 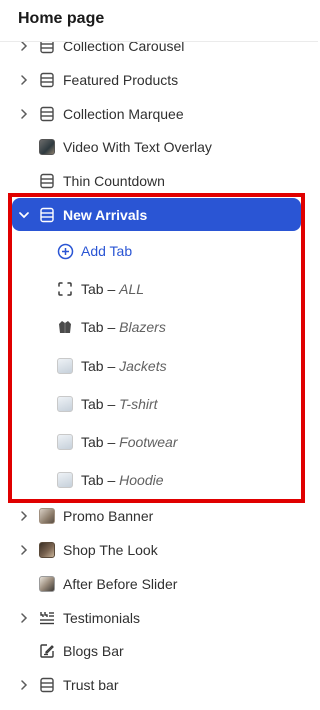 I want to click on block-item-tab-all: Tab – ALL, so click(x=159, y=289).